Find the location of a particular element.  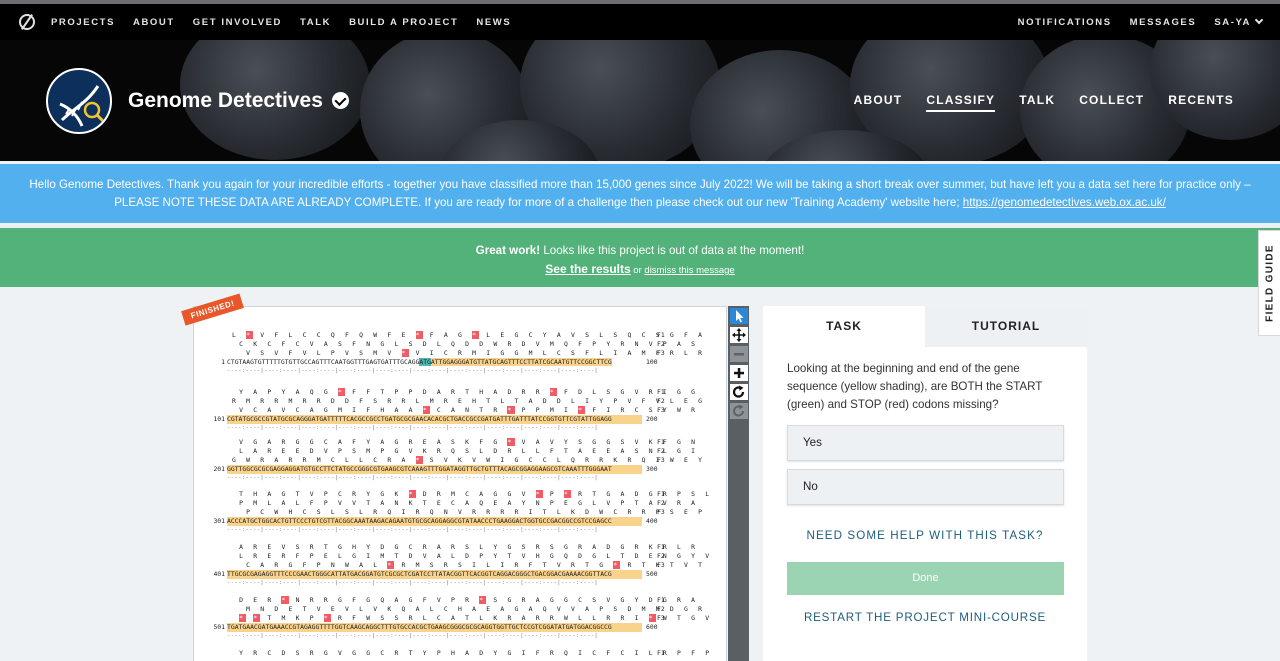

nav-talk: TALK is located at coordinates (315, 22).